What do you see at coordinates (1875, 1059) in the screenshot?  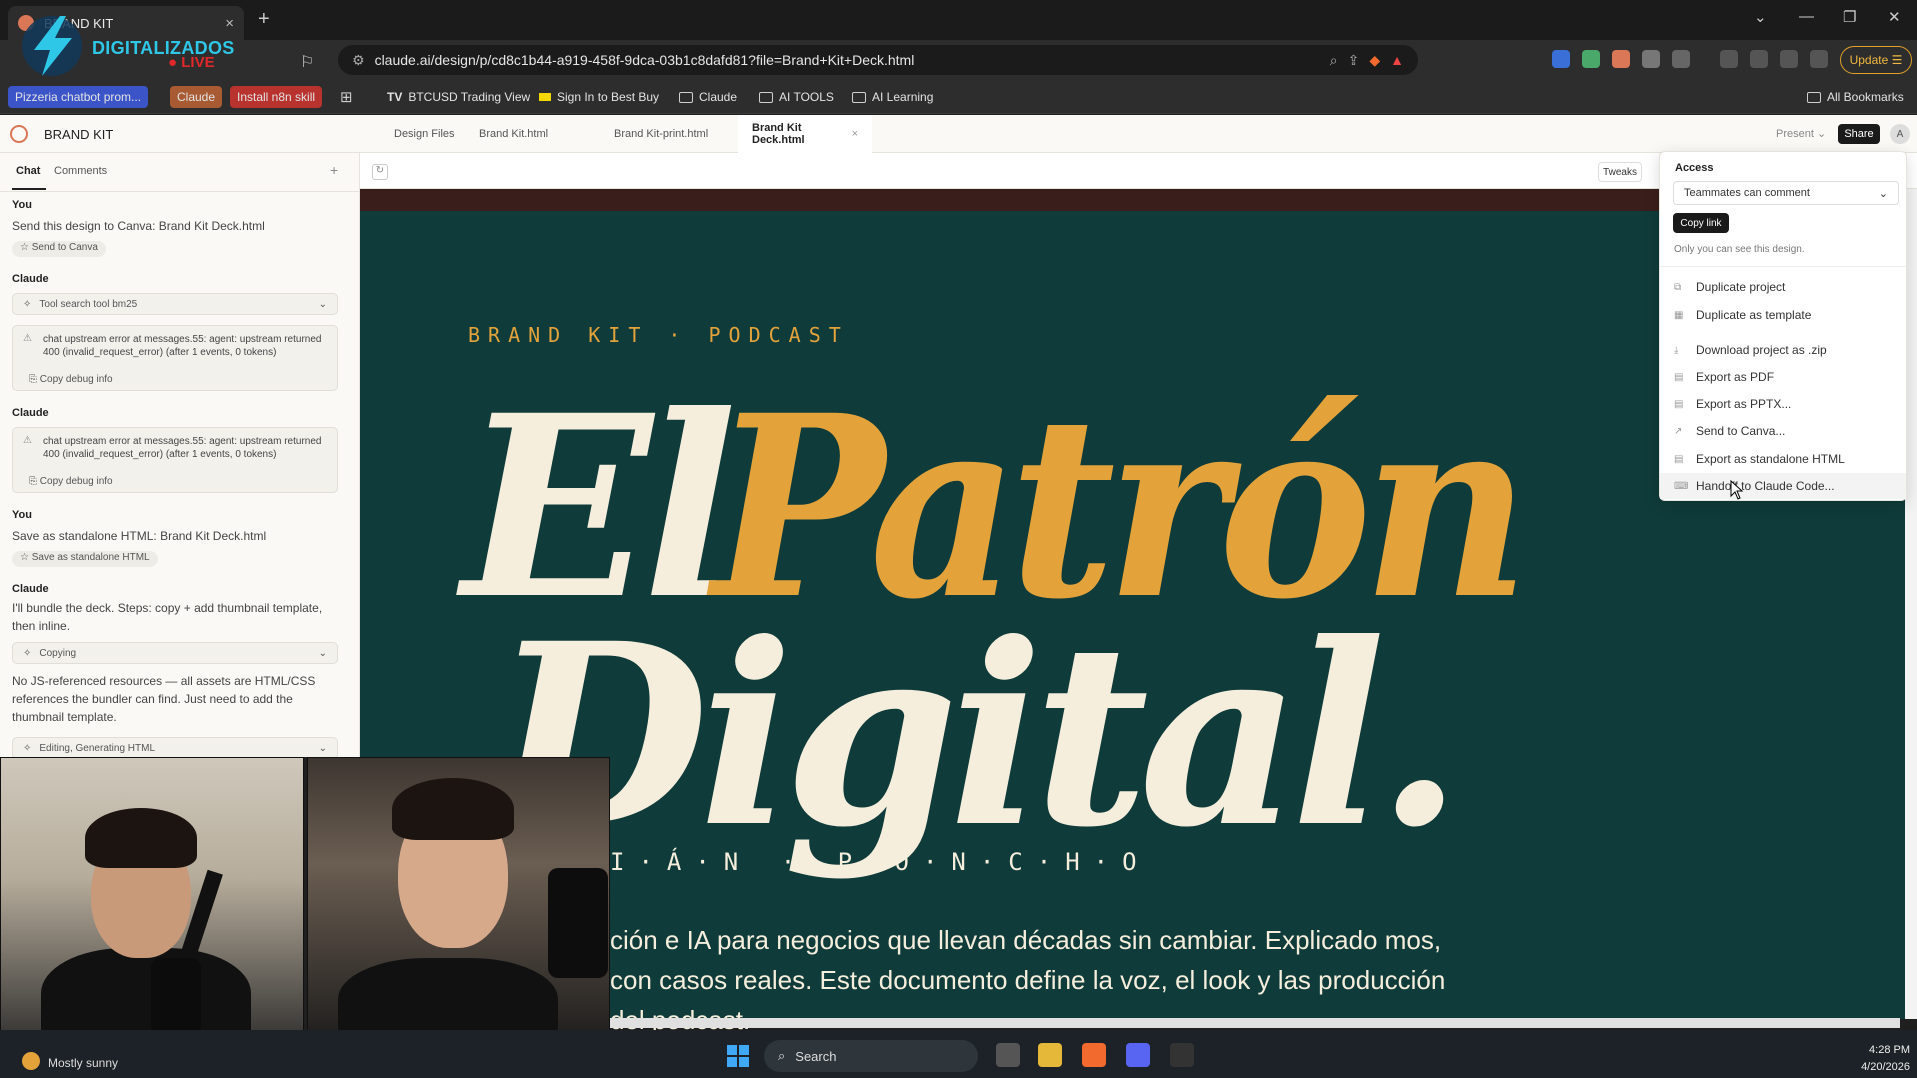 I see `taskbar-clock: 4:28 PM 4/20/2026` at bounding box center [1875, 1059].